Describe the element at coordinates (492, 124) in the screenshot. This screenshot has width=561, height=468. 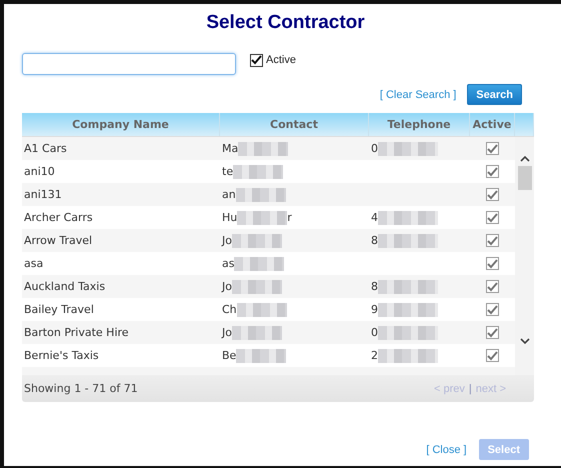
I see `column-header: Active` at that location.